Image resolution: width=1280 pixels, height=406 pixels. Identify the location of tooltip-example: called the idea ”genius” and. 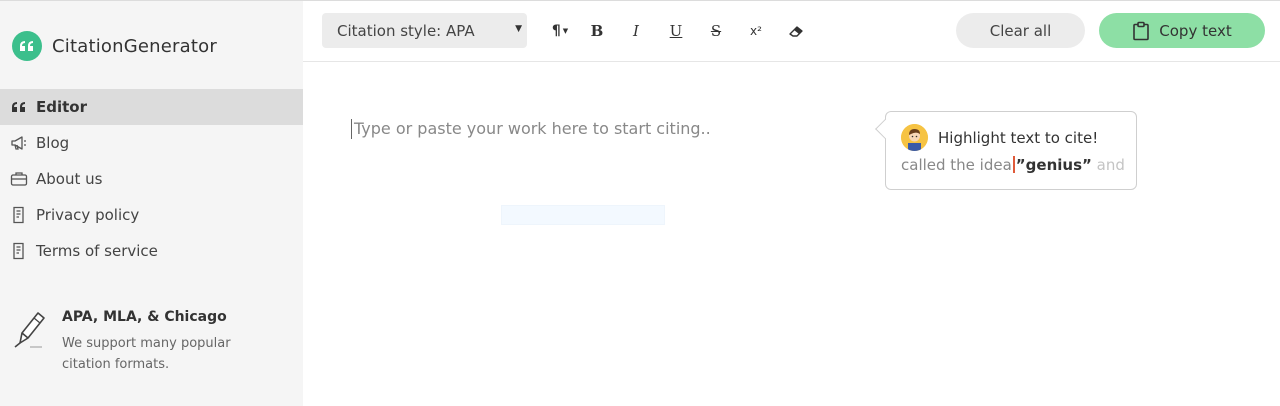
(1013, 165).